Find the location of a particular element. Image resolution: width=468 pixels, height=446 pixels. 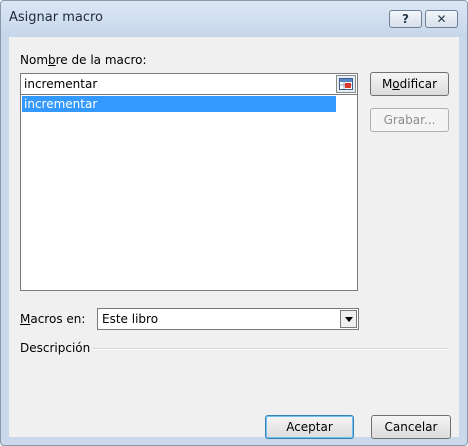

range-select-icon is located at coordinates (346, 84).